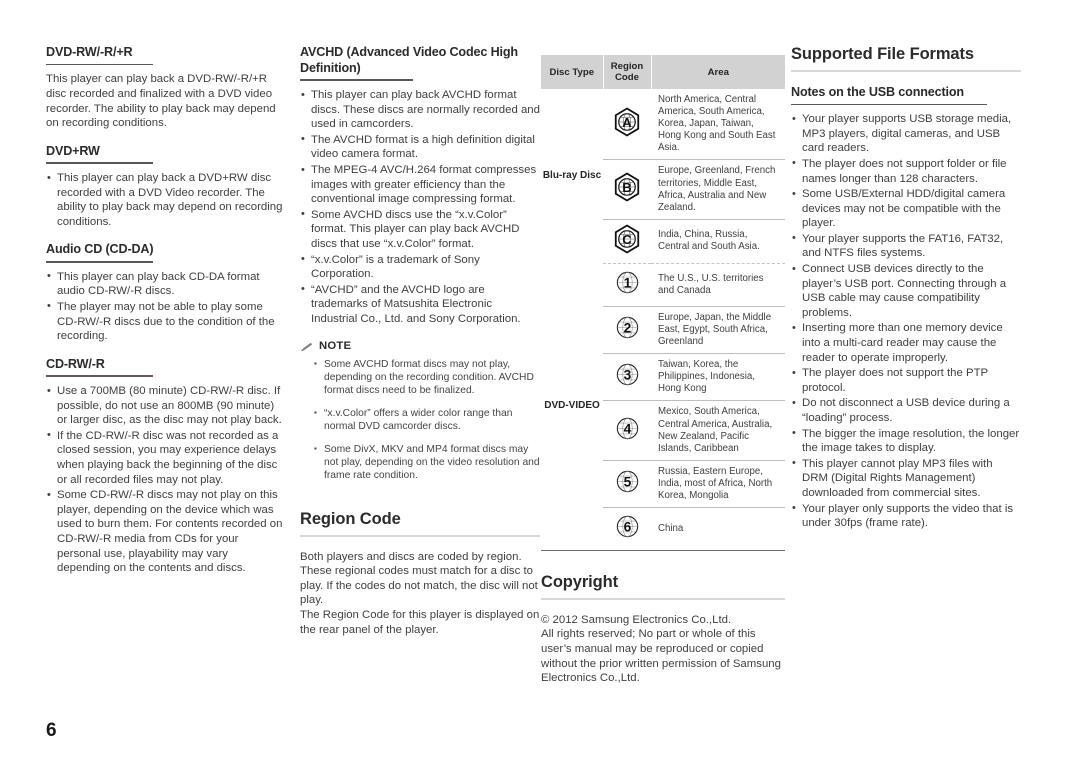  I want to click on cell-region-icon: 3, so click(627, 377).